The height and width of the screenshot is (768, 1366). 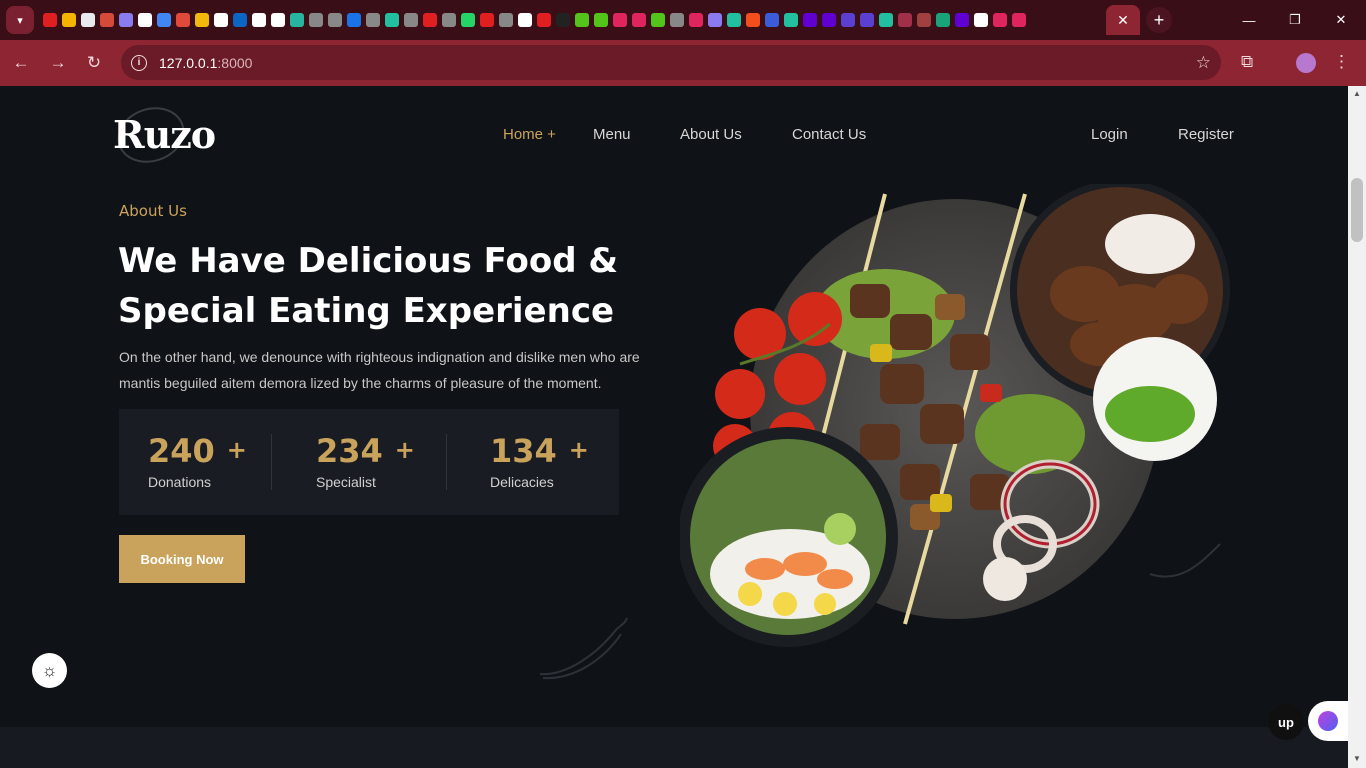 What do you see at coordinates (365, 451) in the screenshot?
I see `stat-value: 234 +` at bounding box center [365, 451].